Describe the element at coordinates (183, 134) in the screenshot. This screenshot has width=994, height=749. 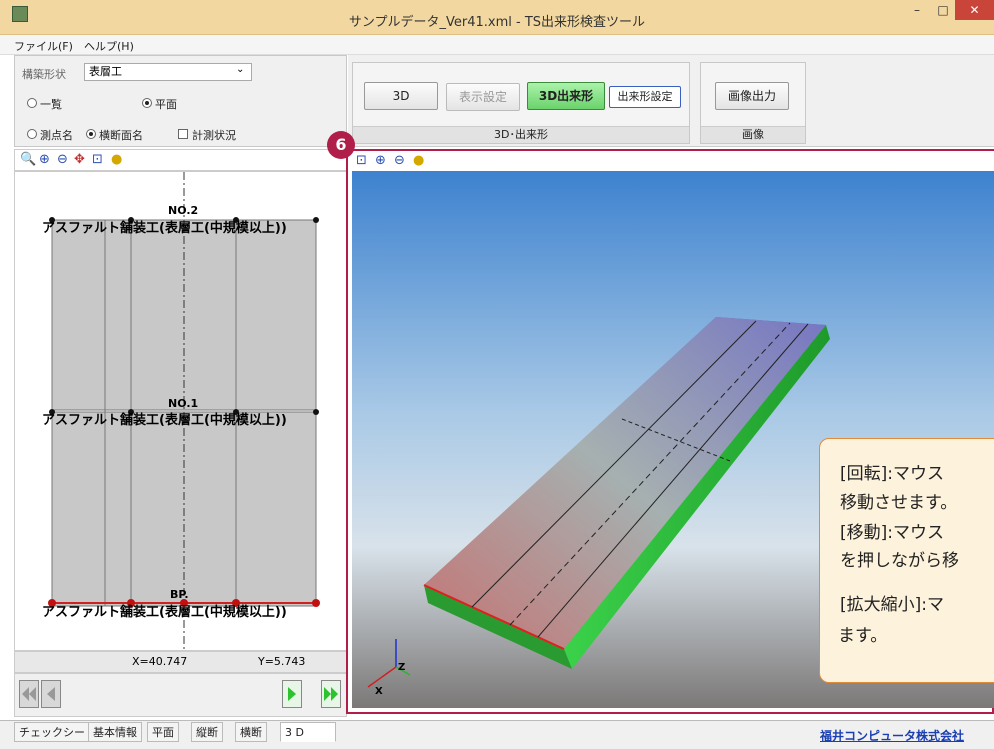
I see `checkbox-measure` at that location.